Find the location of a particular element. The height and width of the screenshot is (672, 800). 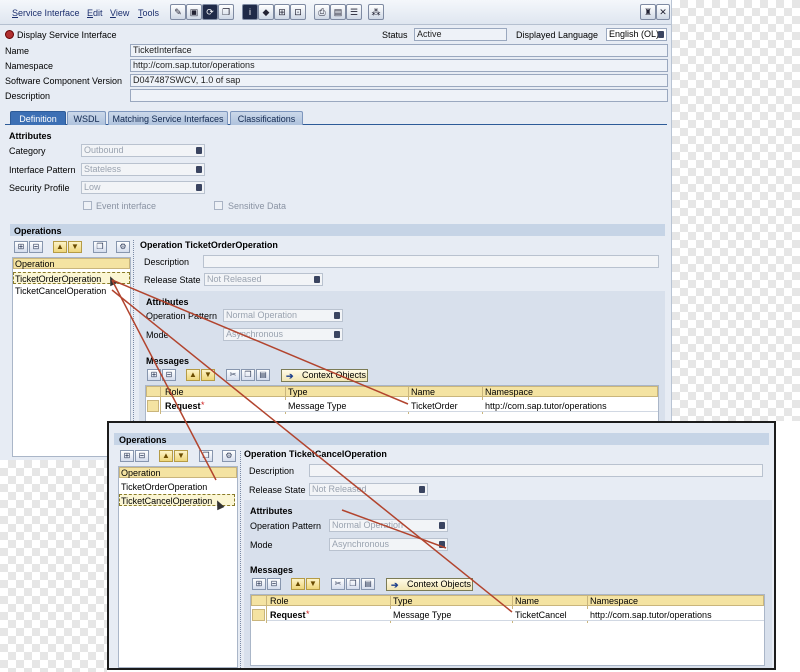

name-field: TicketInterface is located at coordinates (399, 50).